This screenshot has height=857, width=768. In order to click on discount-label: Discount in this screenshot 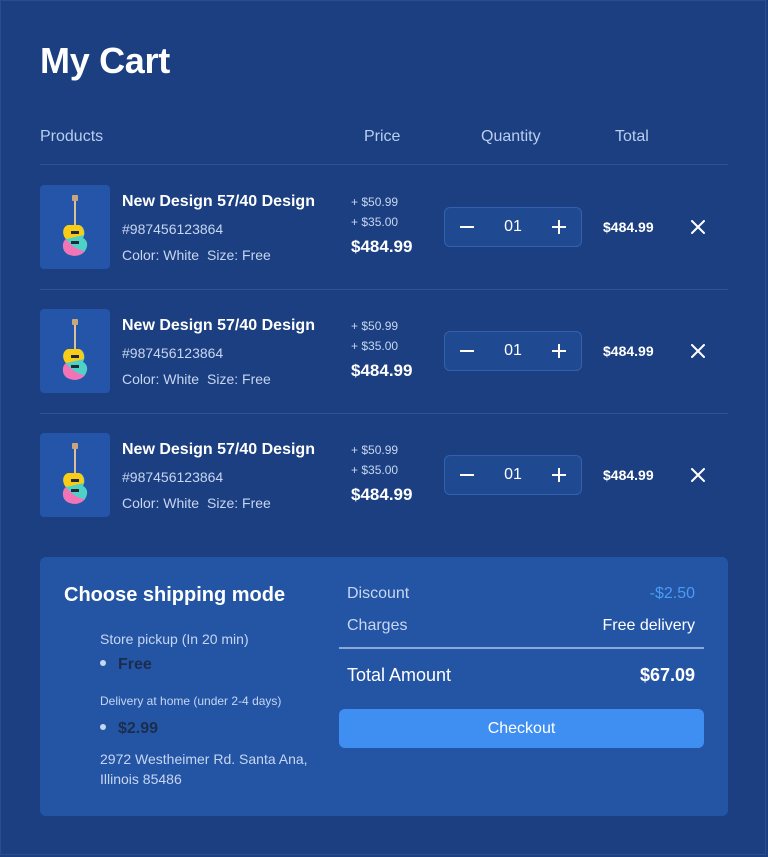, I will do `click(378, 593)`.